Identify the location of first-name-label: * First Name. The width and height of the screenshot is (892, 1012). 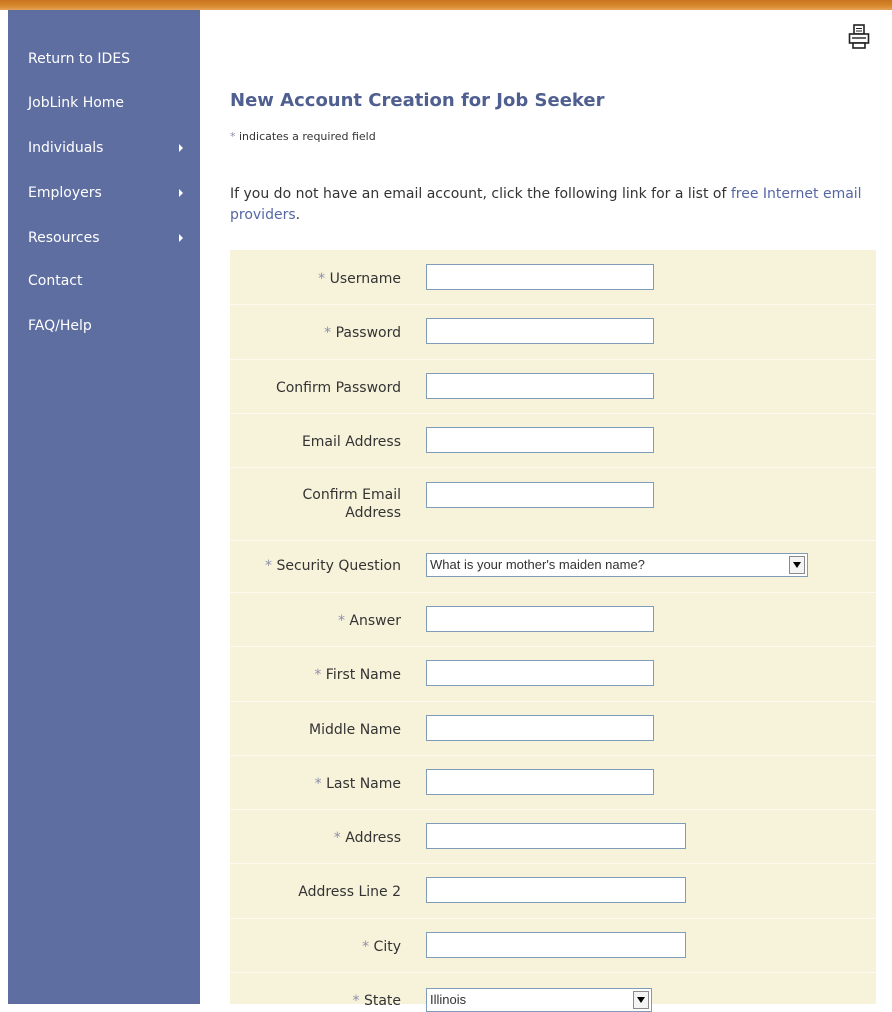
(357, 675).